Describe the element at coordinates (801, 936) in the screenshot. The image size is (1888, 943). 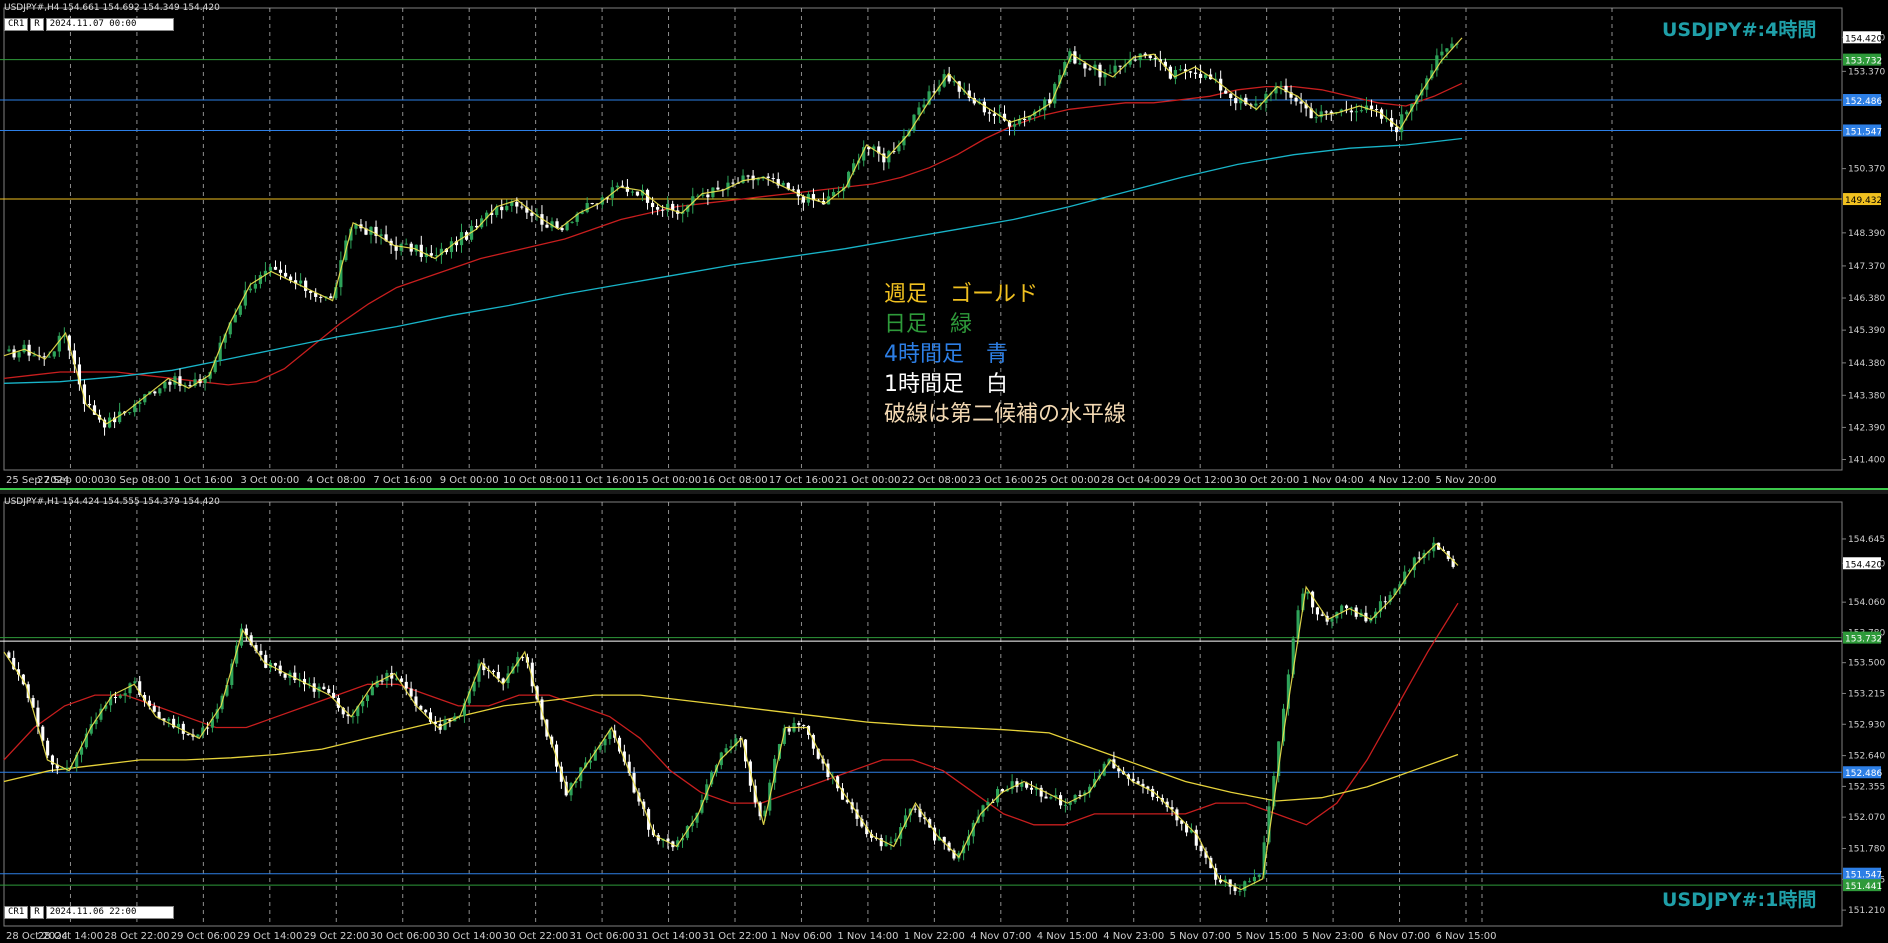
I see `x-tick-label: 1 Nov 06:00` at that location.